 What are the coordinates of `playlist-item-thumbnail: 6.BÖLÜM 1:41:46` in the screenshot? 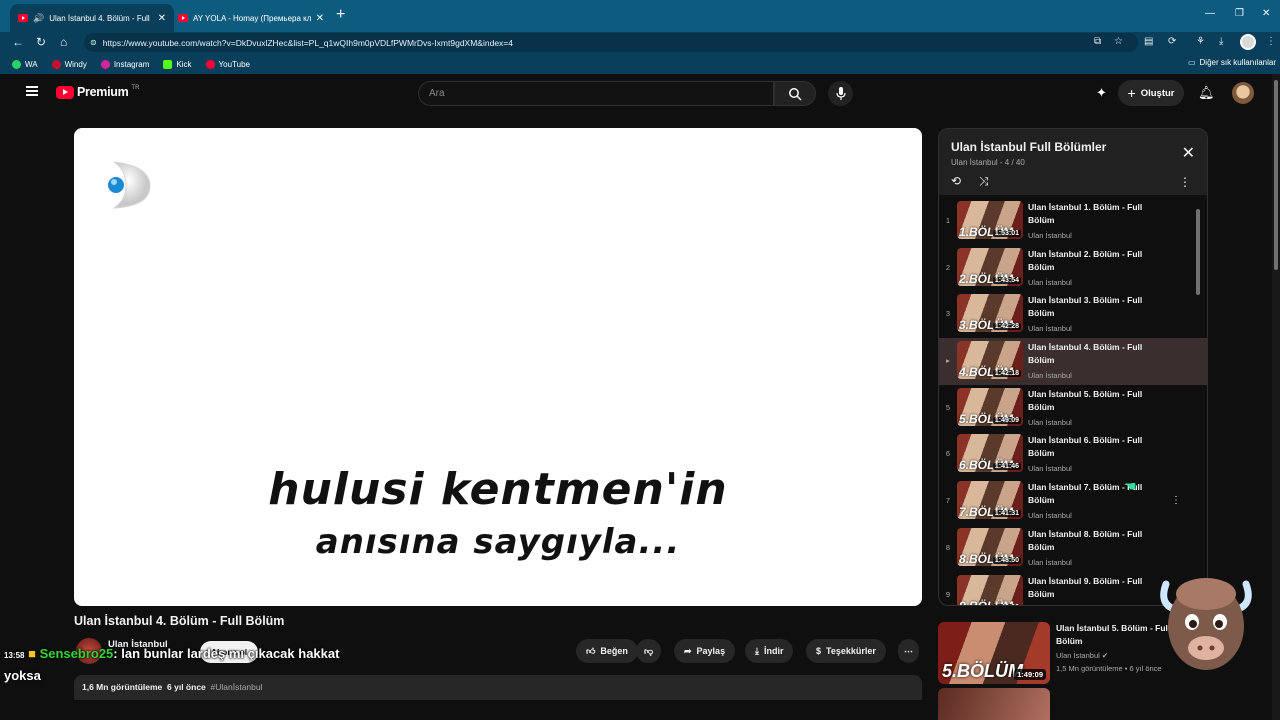 It's located at (990, 453).